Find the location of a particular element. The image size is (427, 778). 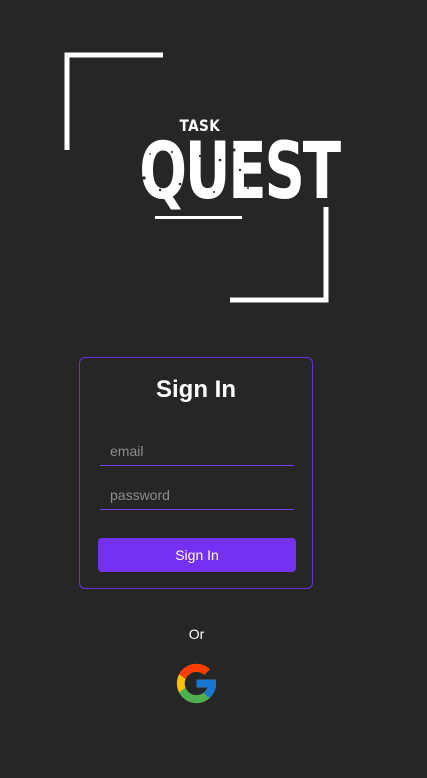

logo-underline is located at coordinates (198, 217).